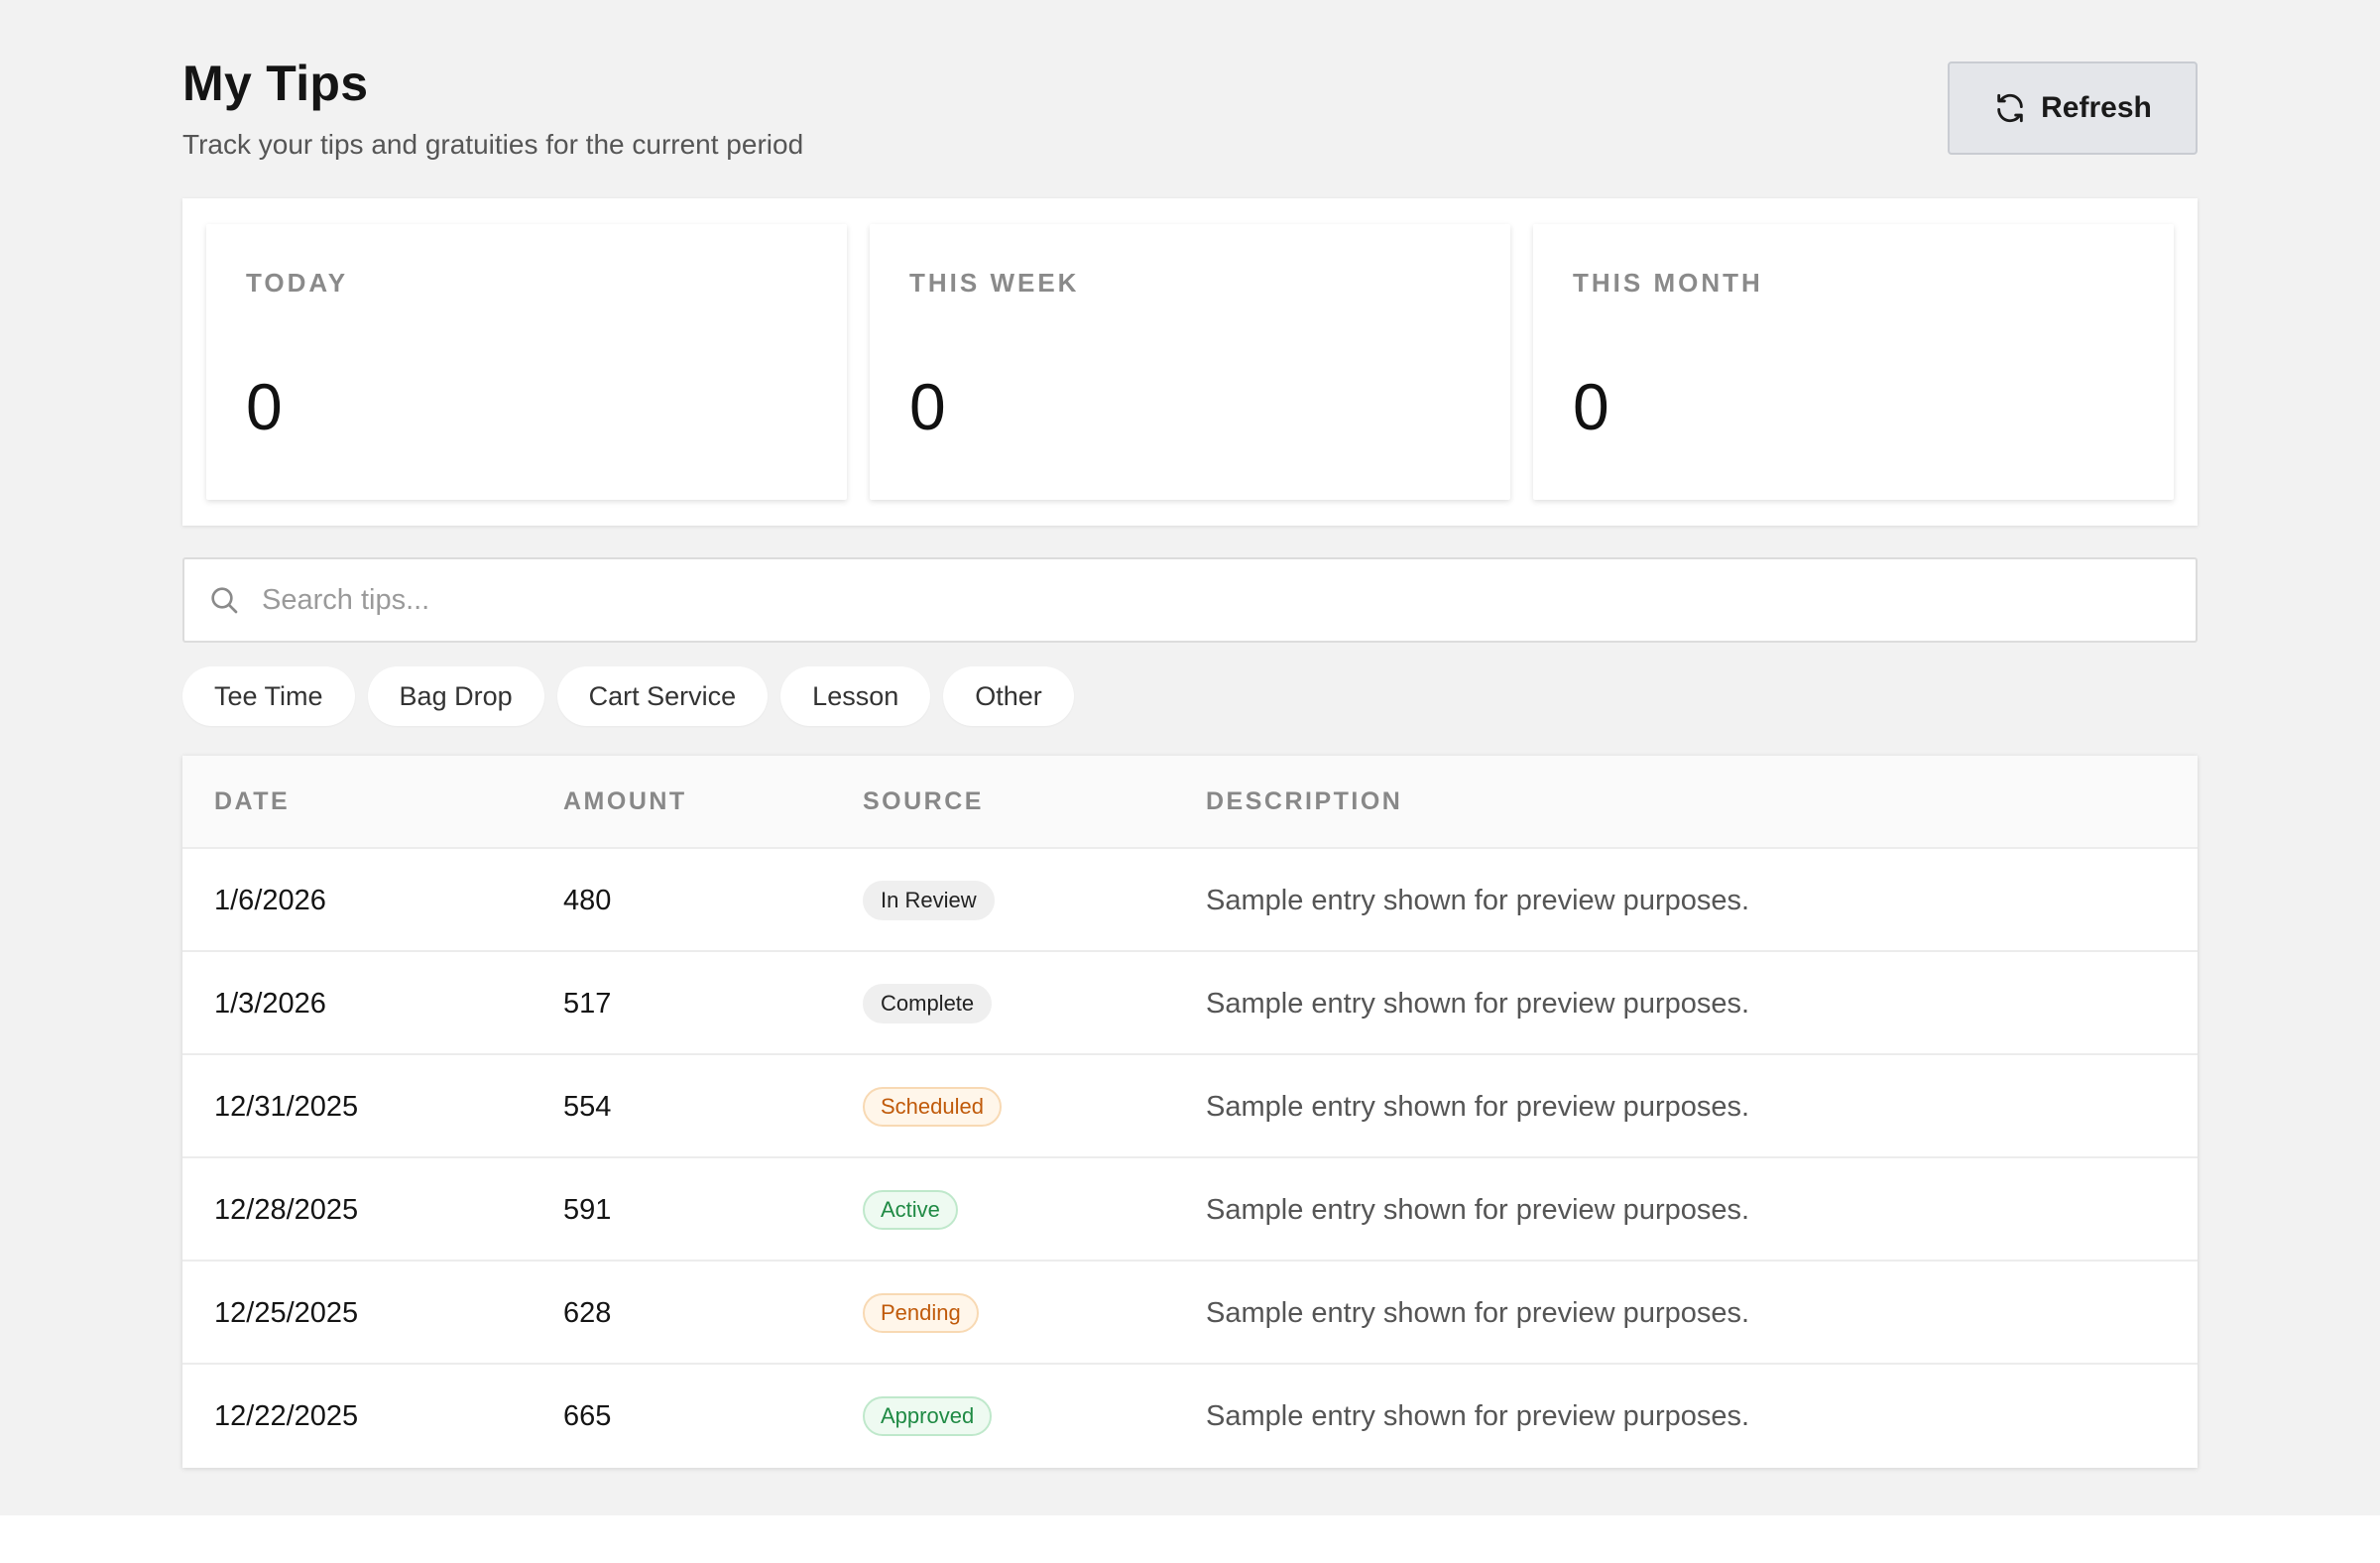 The image size is (2380, 1563). Describe the element at coordinates (1668, 283) in the screenshot. I see `stat-label: THIS MONTH` at that location.